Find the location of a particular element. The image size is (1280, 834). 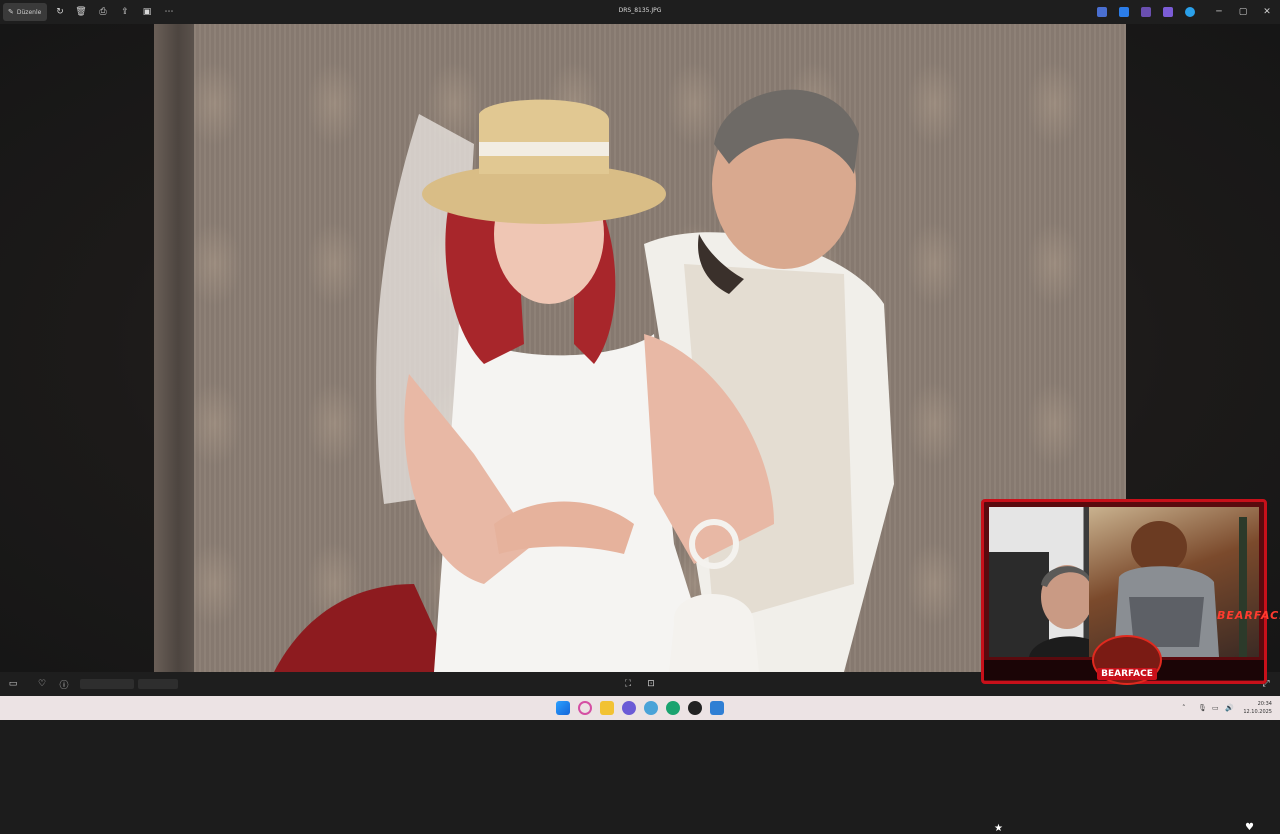

filmstrip-icon: ▭ is located at coordinates (13, 684).